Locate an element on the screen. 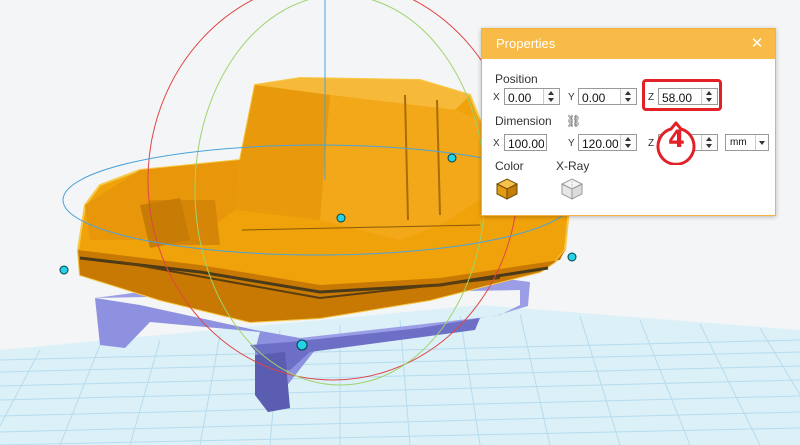 The width and height of the screenshot is (800, 445). link-icon: ⛓ is located at coordinates (573, 121).